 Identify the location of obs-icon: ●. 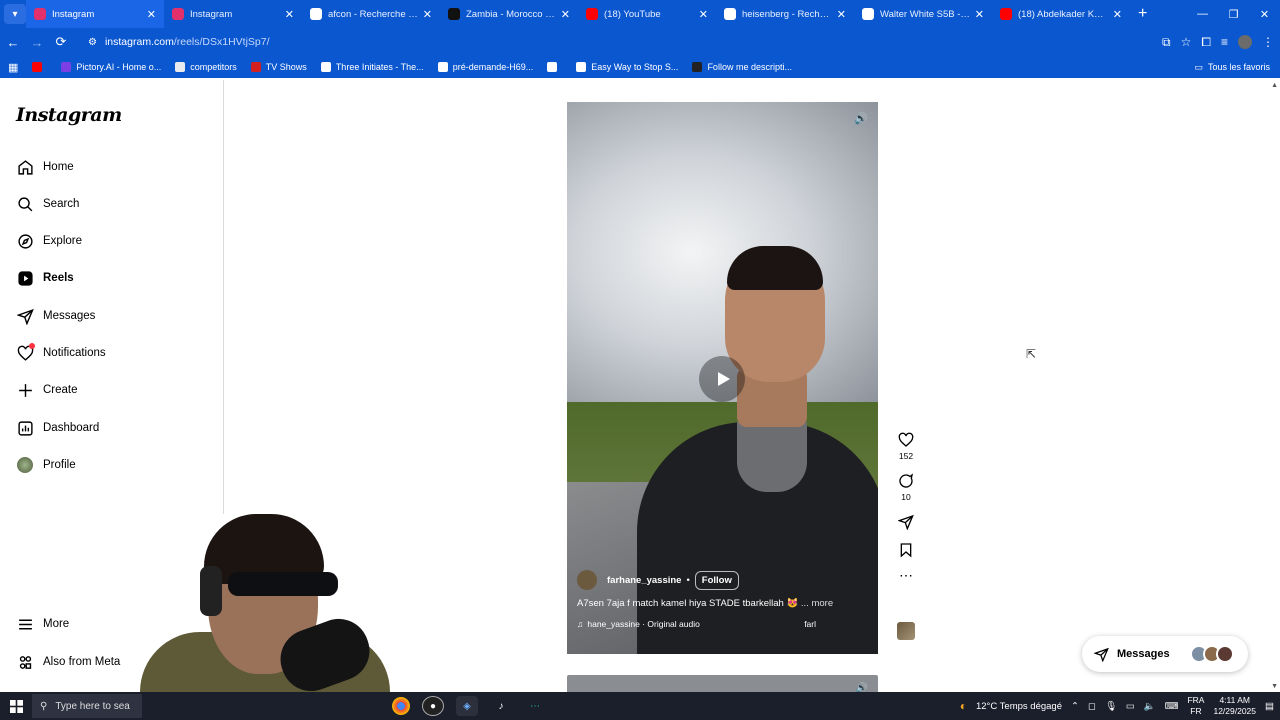
(433, 706).